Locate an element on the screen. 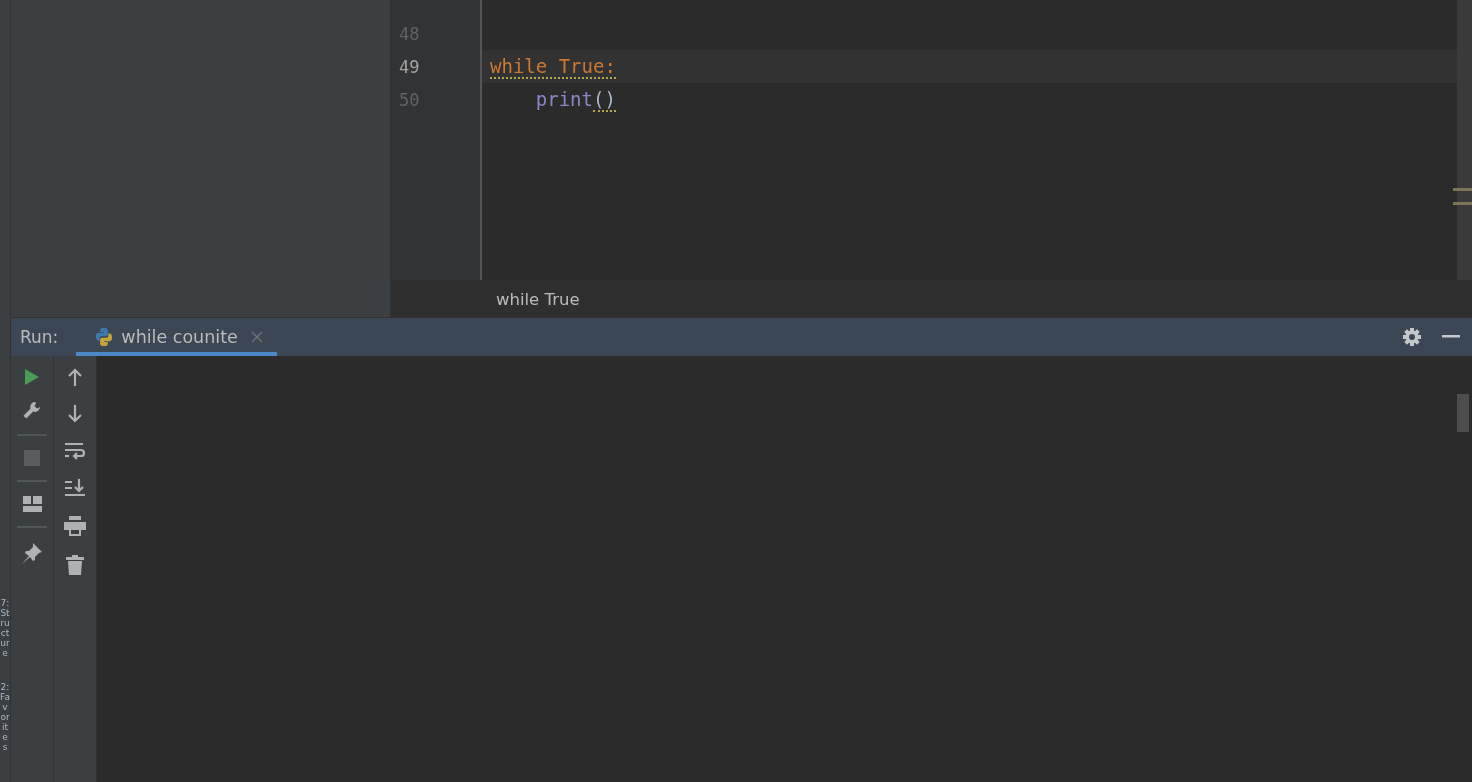 This screenshot has width=1472, height=782. wrench-icon is located at coordinates (32, 410).